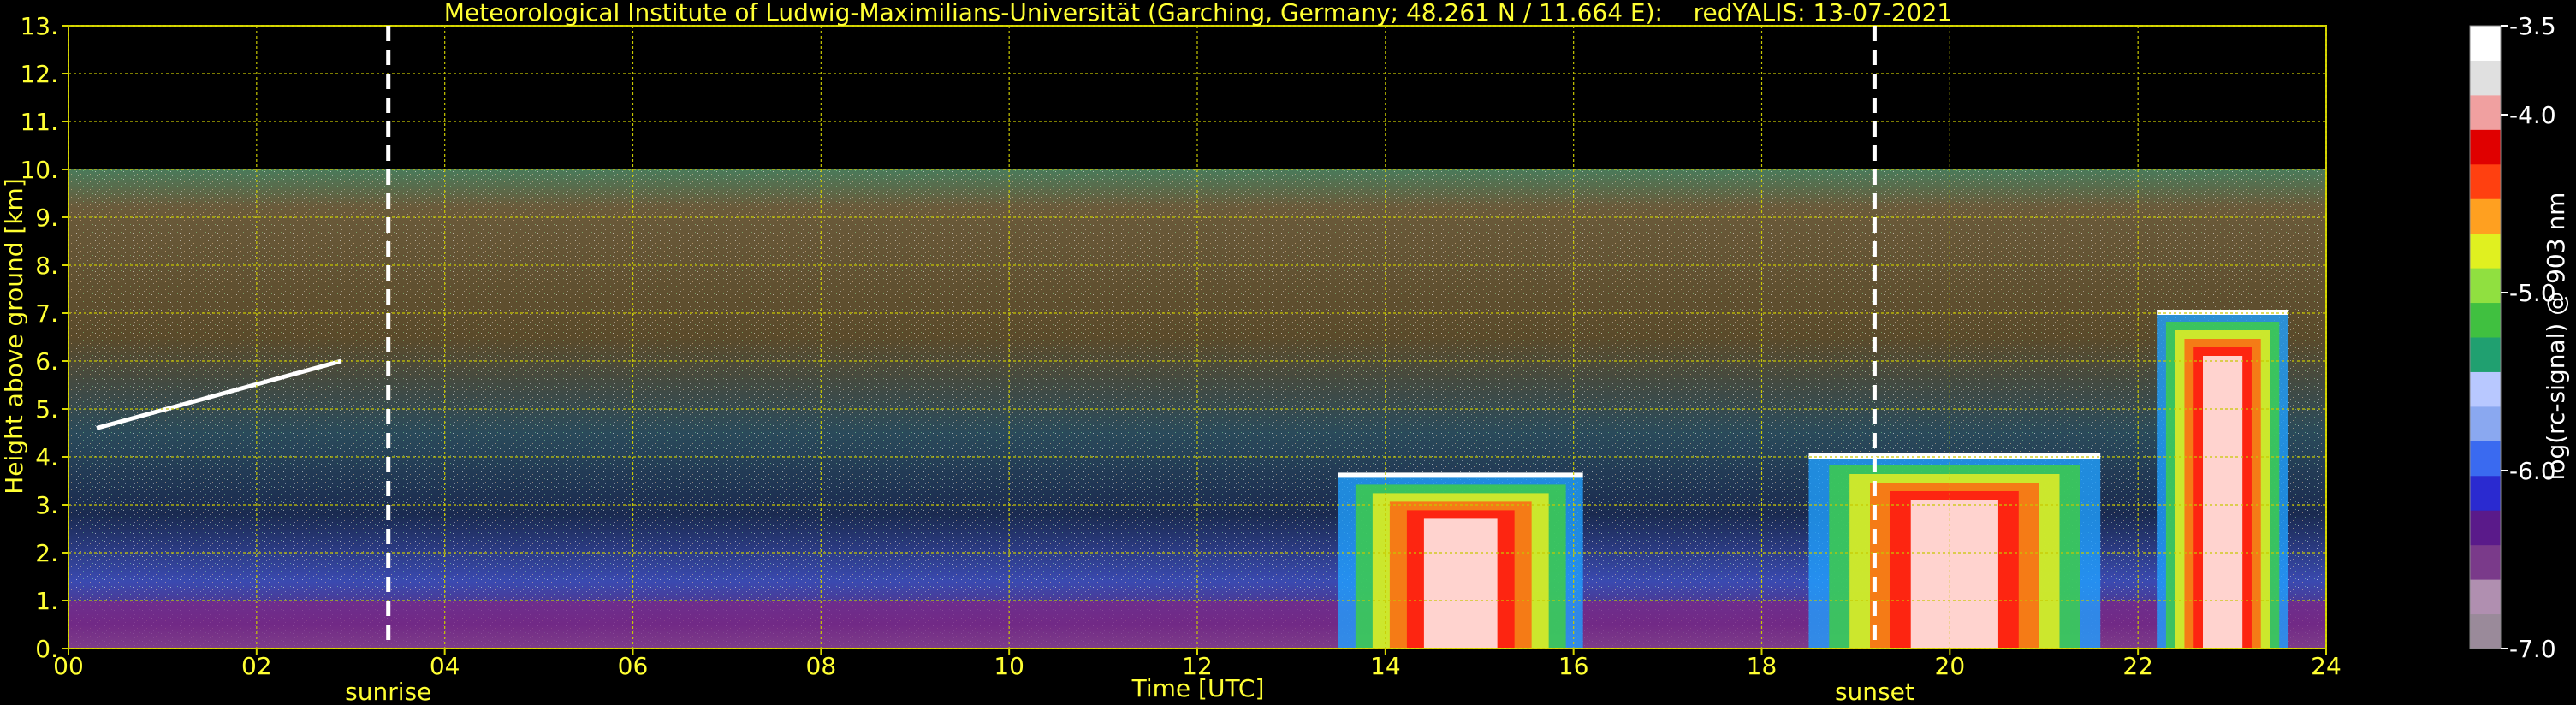  Describe the element at coordinates (1198, 688) in the screenshot. I see `x-axis-label: Time [UTC]` at that location.